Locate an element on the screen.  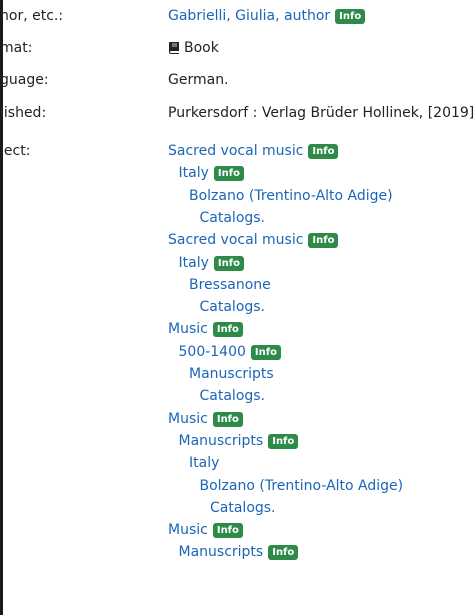
format-value: Book is located at coordinates (193, 48).